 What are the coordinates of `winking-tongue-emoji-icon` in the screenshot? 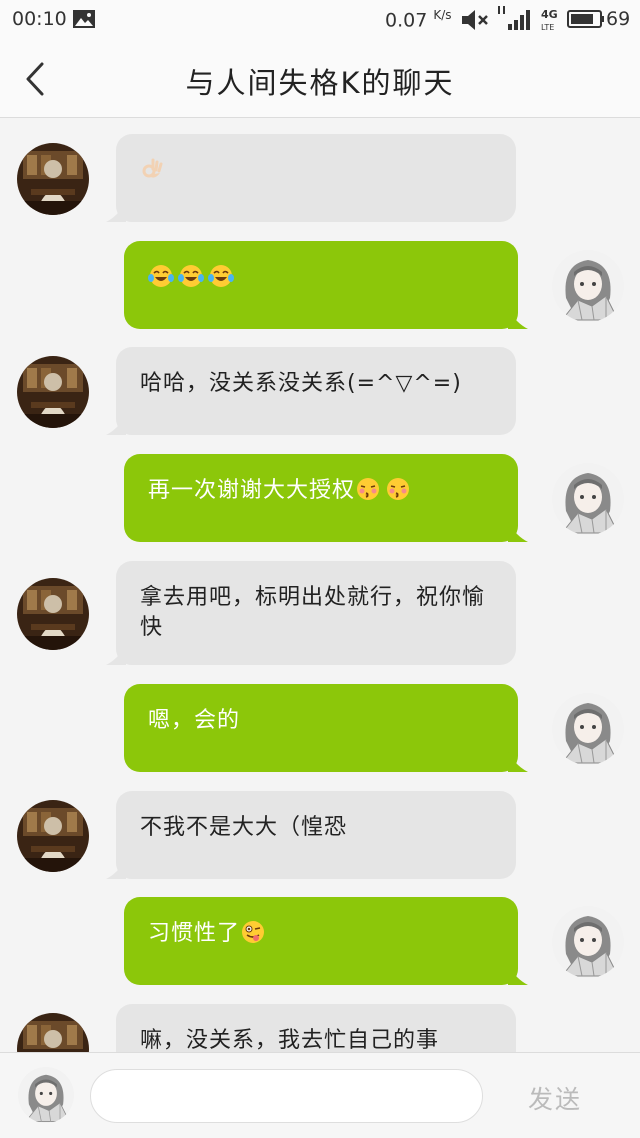 It's located at (253, 932).